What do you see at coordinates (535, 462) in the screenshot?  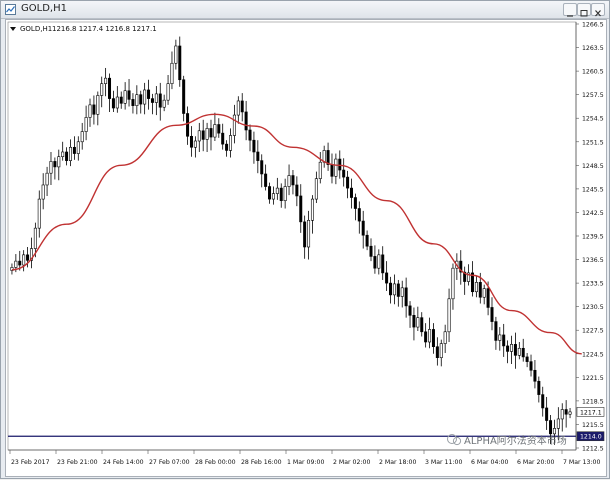 I see `x-tick-label: 6 Mar 20:00` at bounding box center [535, 462].